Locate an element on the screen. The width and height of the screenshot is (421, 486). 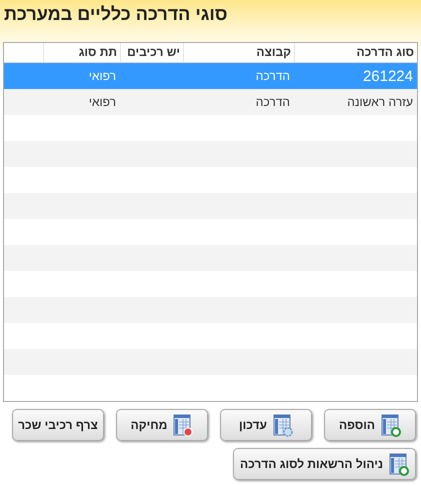
toolbar-button: הוספה is located at coordinates (370, 425).